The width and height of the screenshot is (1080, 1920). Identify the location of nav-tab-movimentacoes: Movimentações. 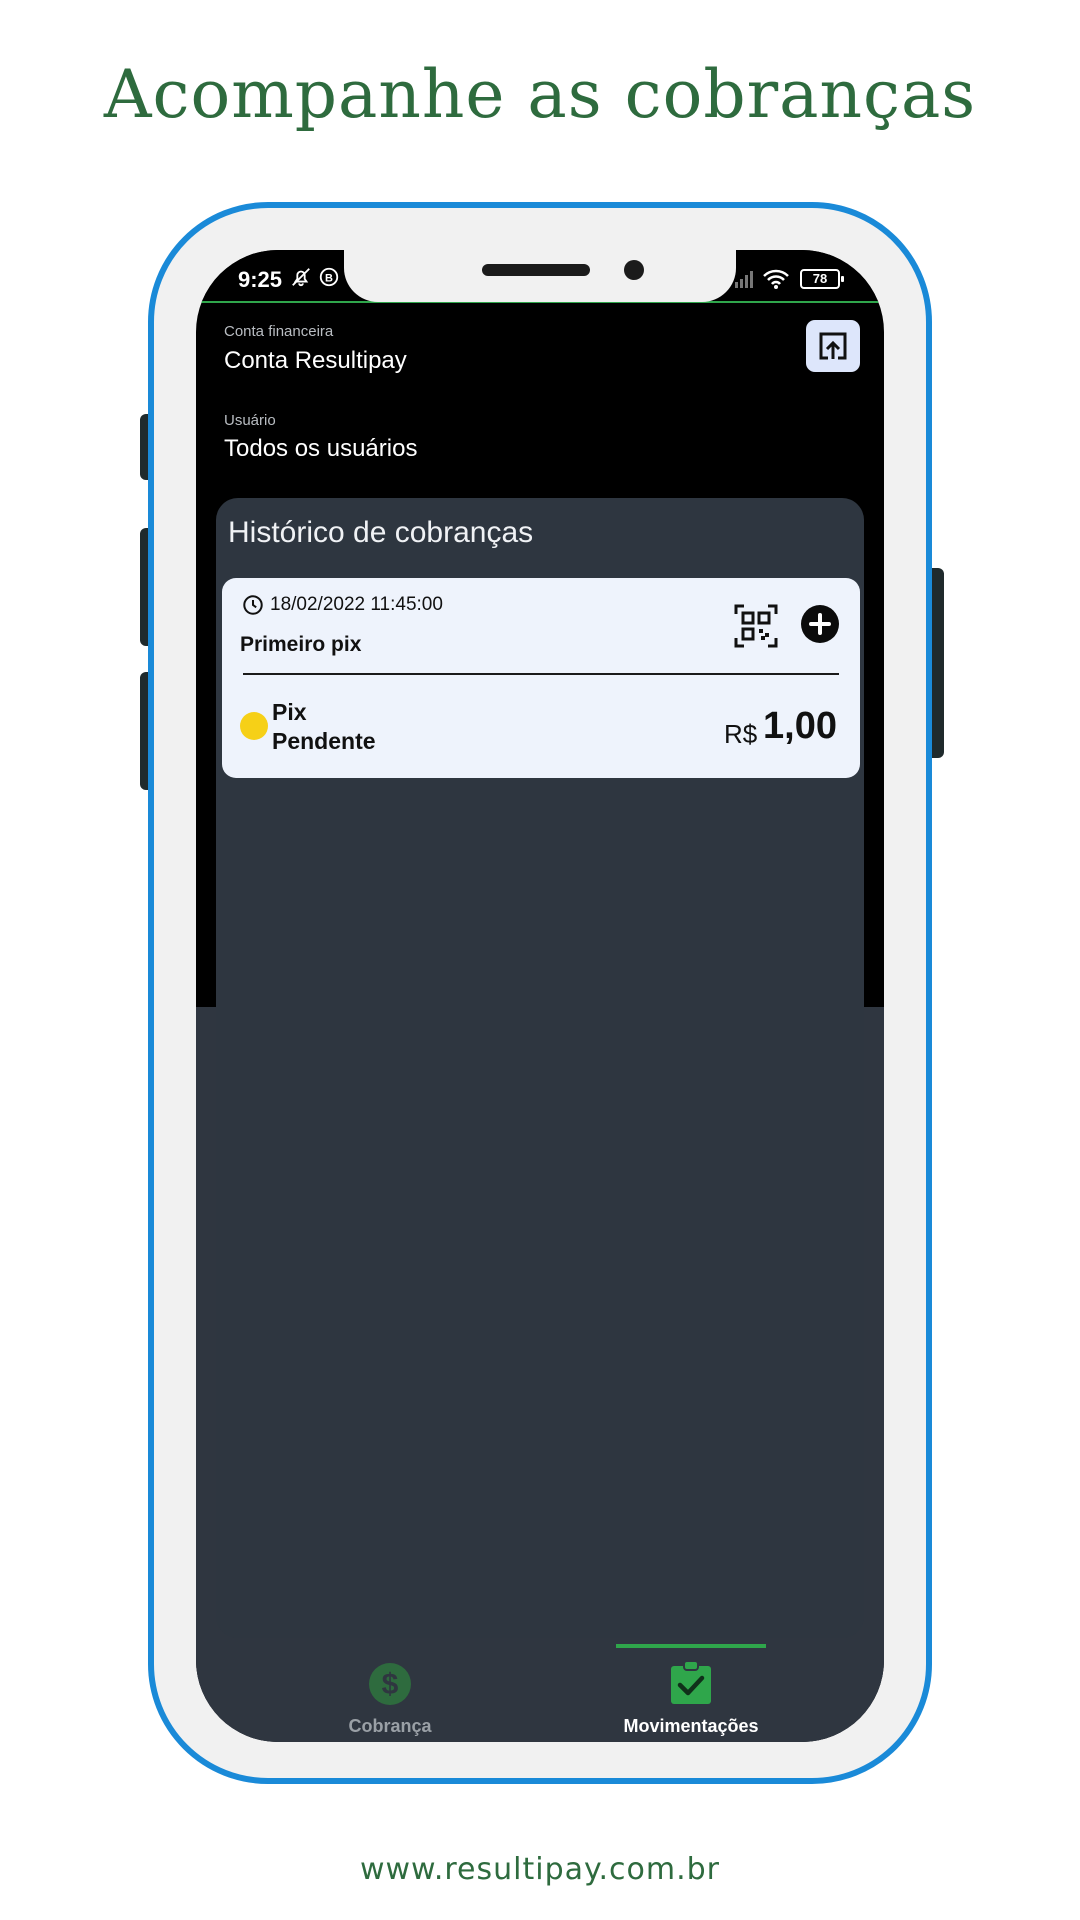
(691, 1693).